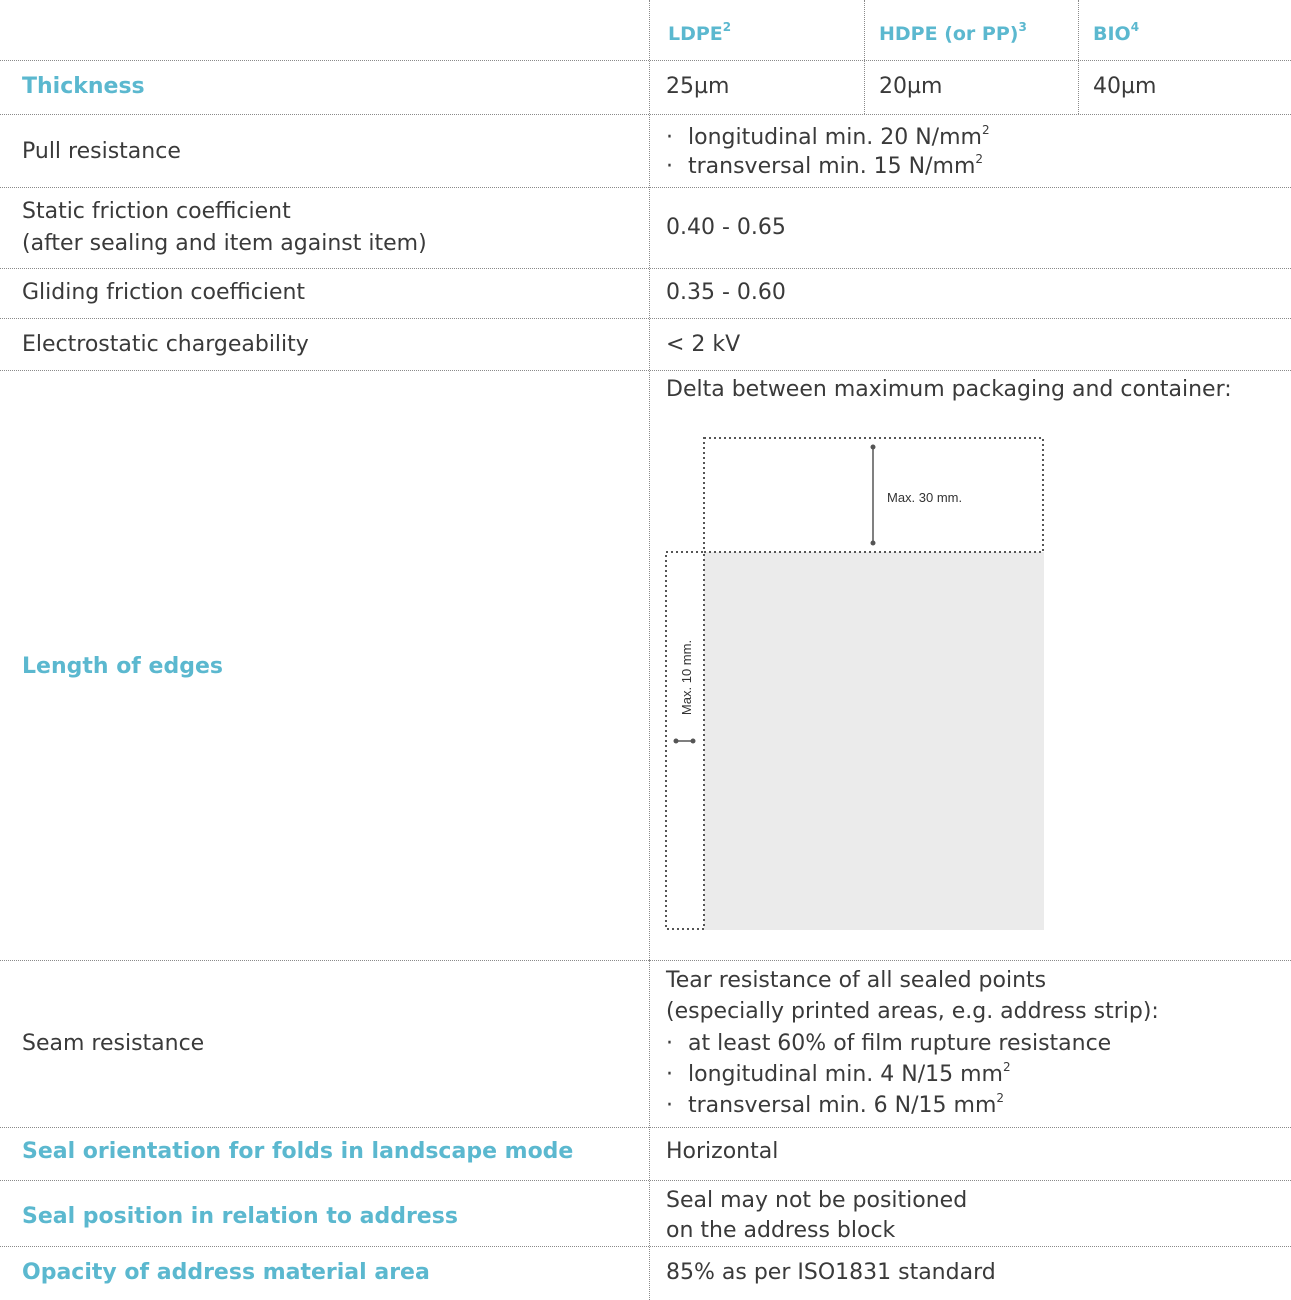  What do you see at coordinates (122, 666) in the screenshot?
I see `row-label-length-of-edges: Length of edges` at bounding box center [122, 666].